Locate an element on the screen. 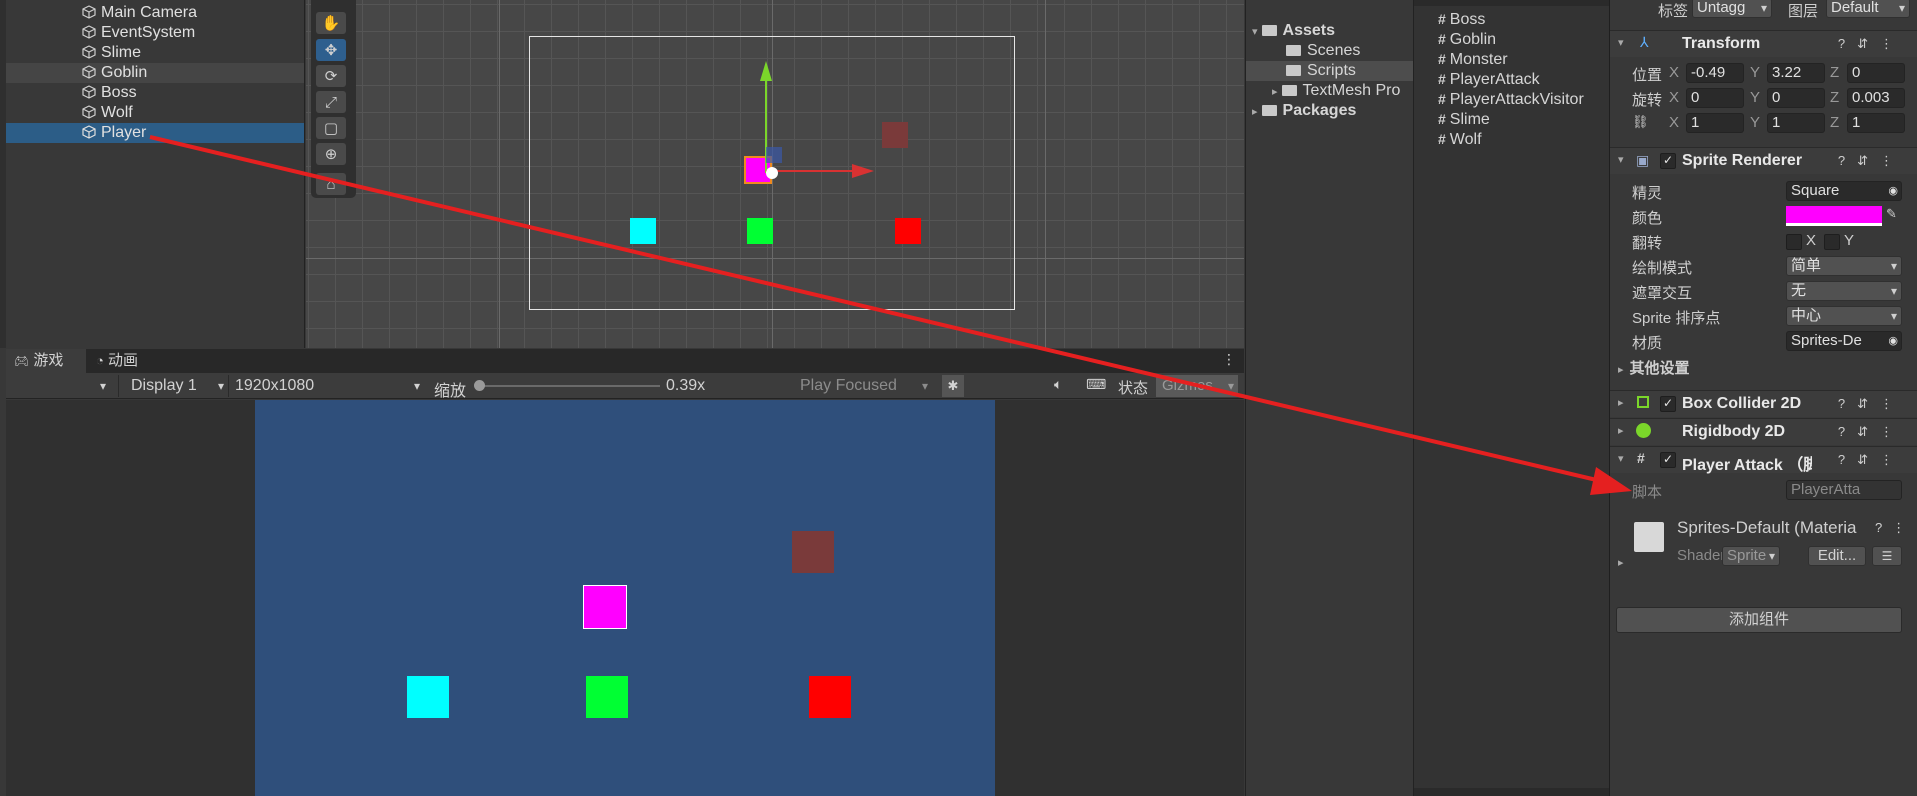 This screenshot has height=796, width=1917. resolution-dropdown: 1920x1080 ▾ is located at coordinates (326, 386).